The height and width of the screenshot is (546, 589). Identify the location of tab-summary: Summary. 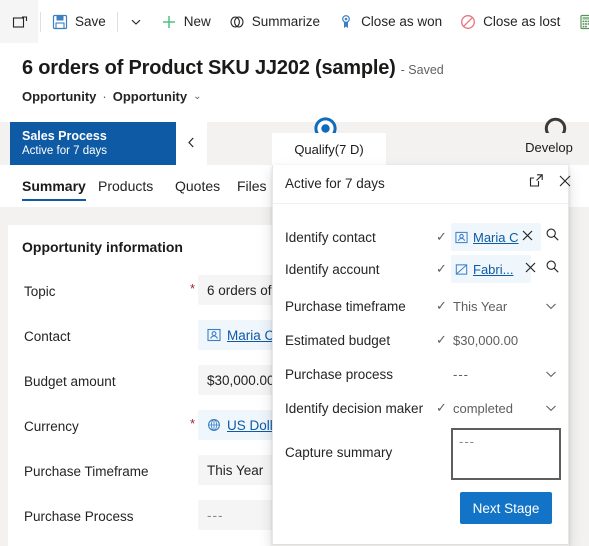
(54, 186).